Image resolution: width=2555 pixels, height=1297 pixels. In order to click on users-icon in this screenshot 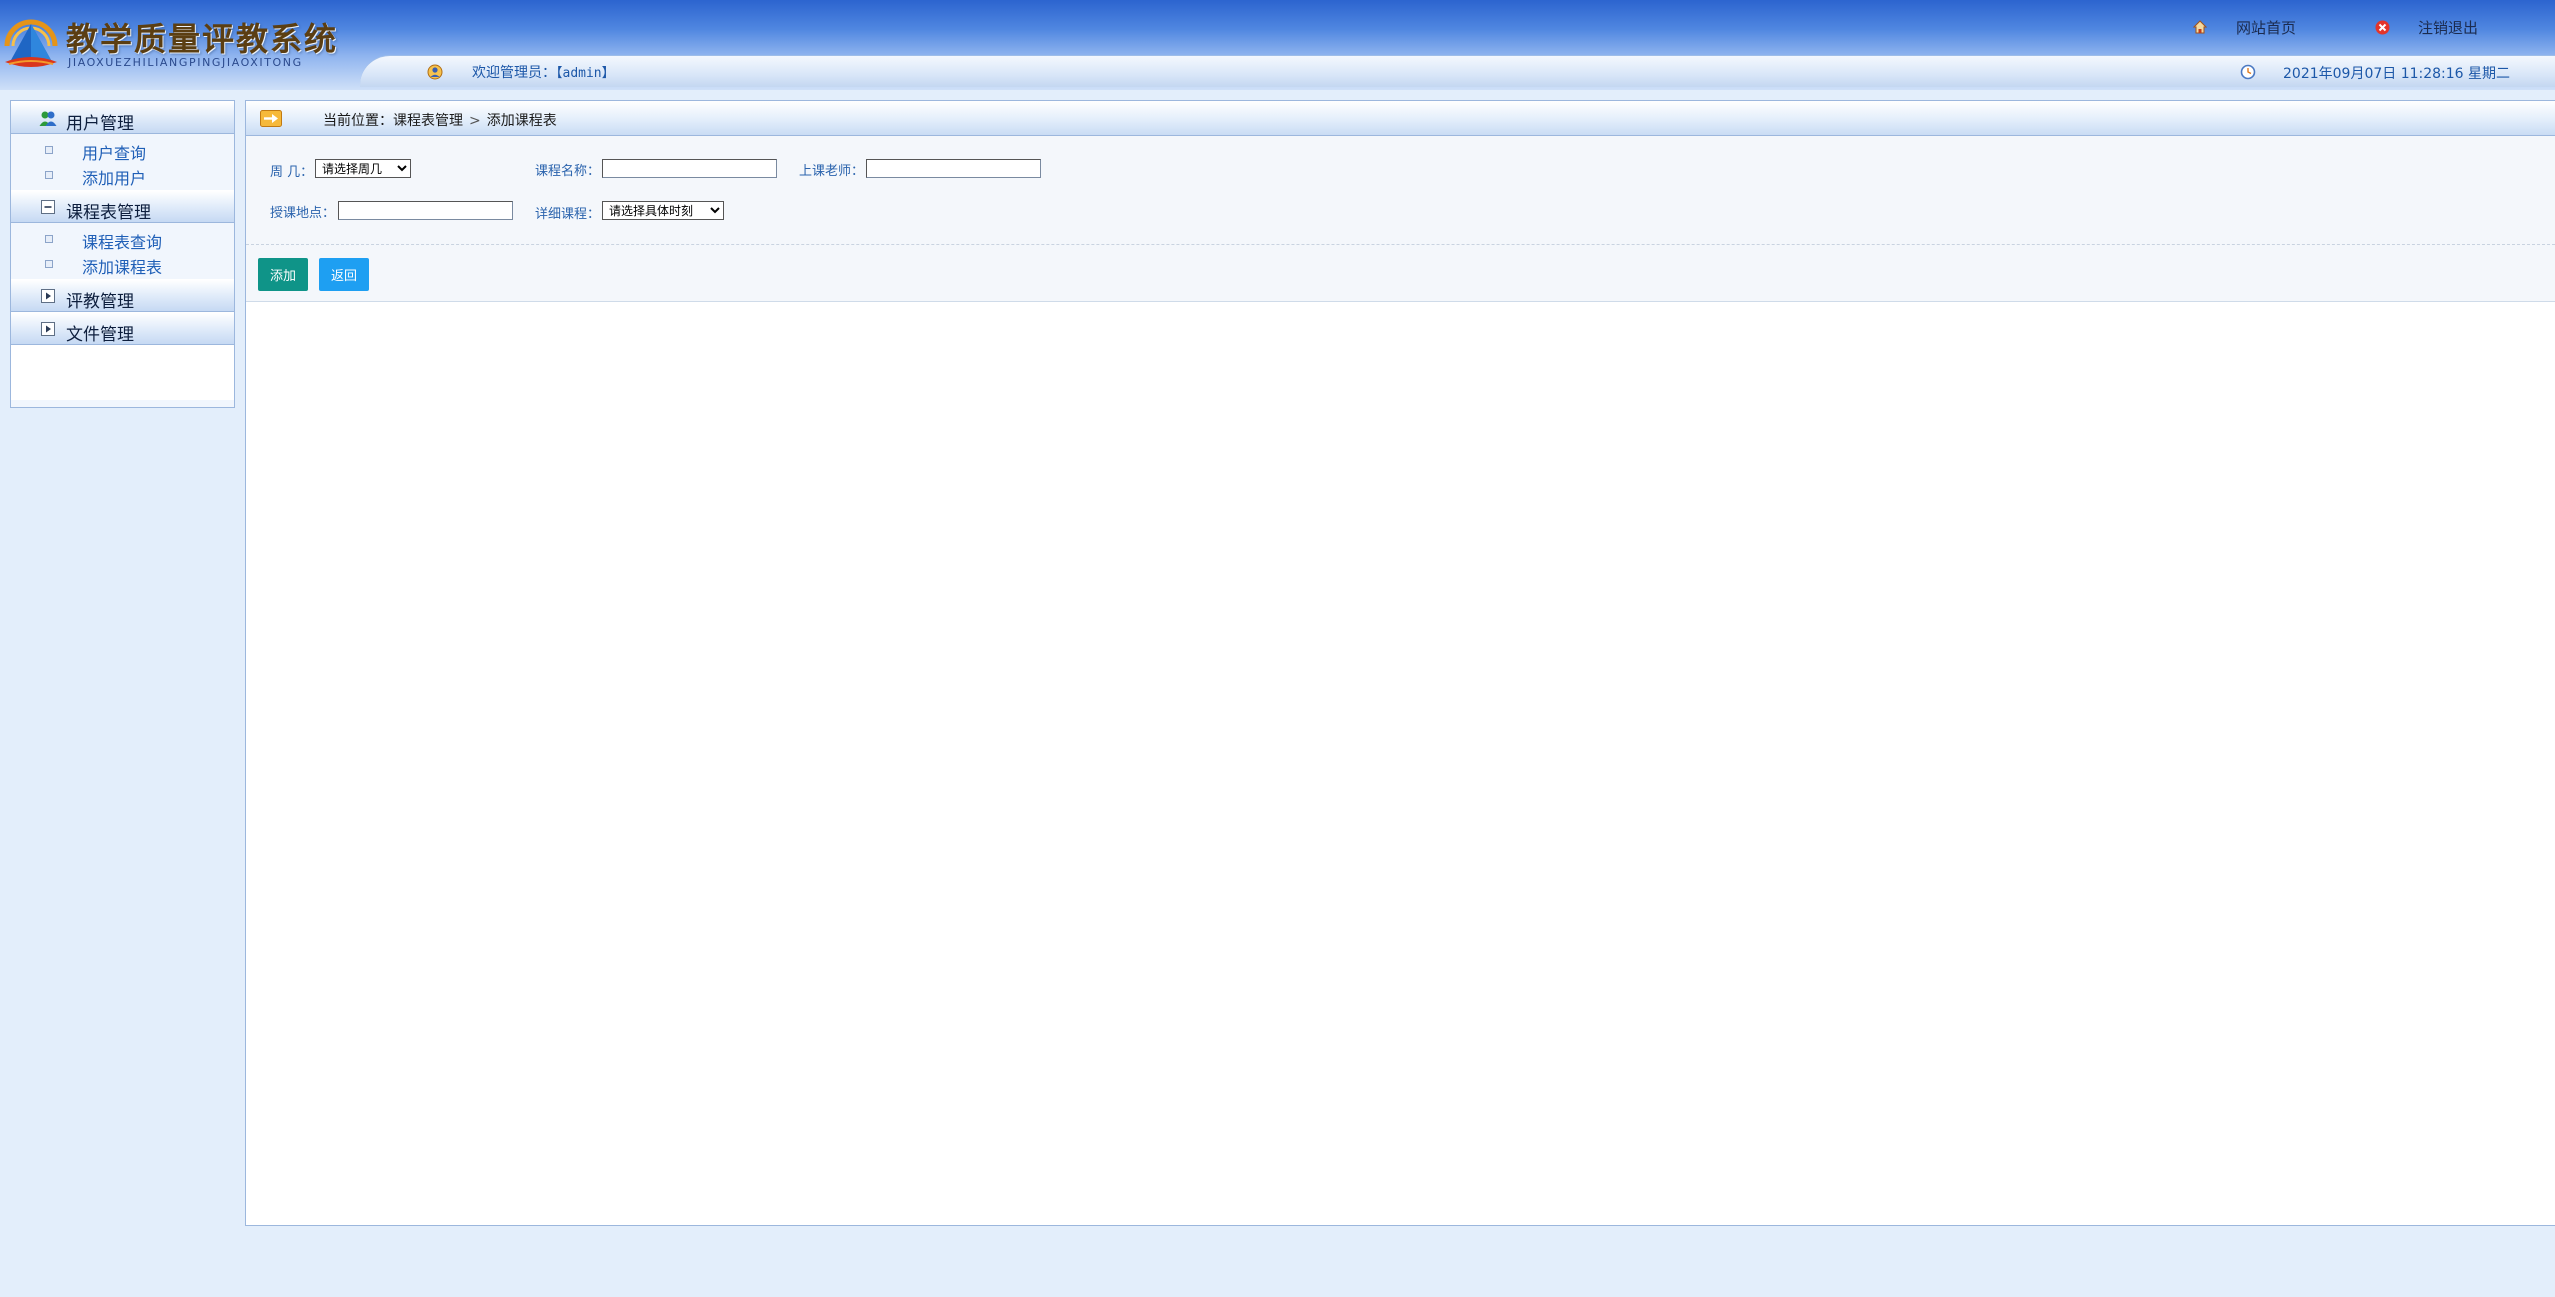, I will do `click(48, 118)`.